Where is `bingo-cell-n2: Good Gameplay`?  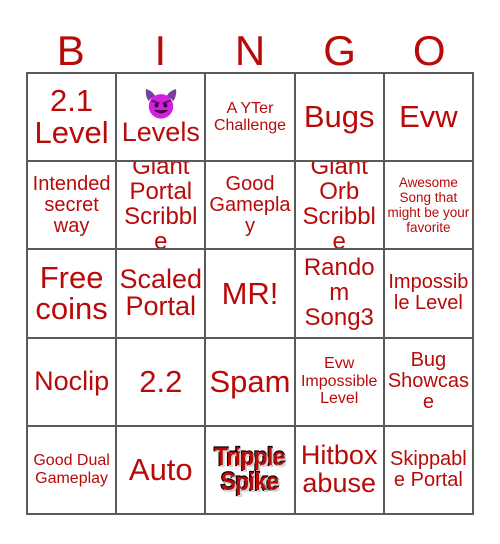
bingo-cell-n2: Good Gameplay is located at coordinates (251, 206).